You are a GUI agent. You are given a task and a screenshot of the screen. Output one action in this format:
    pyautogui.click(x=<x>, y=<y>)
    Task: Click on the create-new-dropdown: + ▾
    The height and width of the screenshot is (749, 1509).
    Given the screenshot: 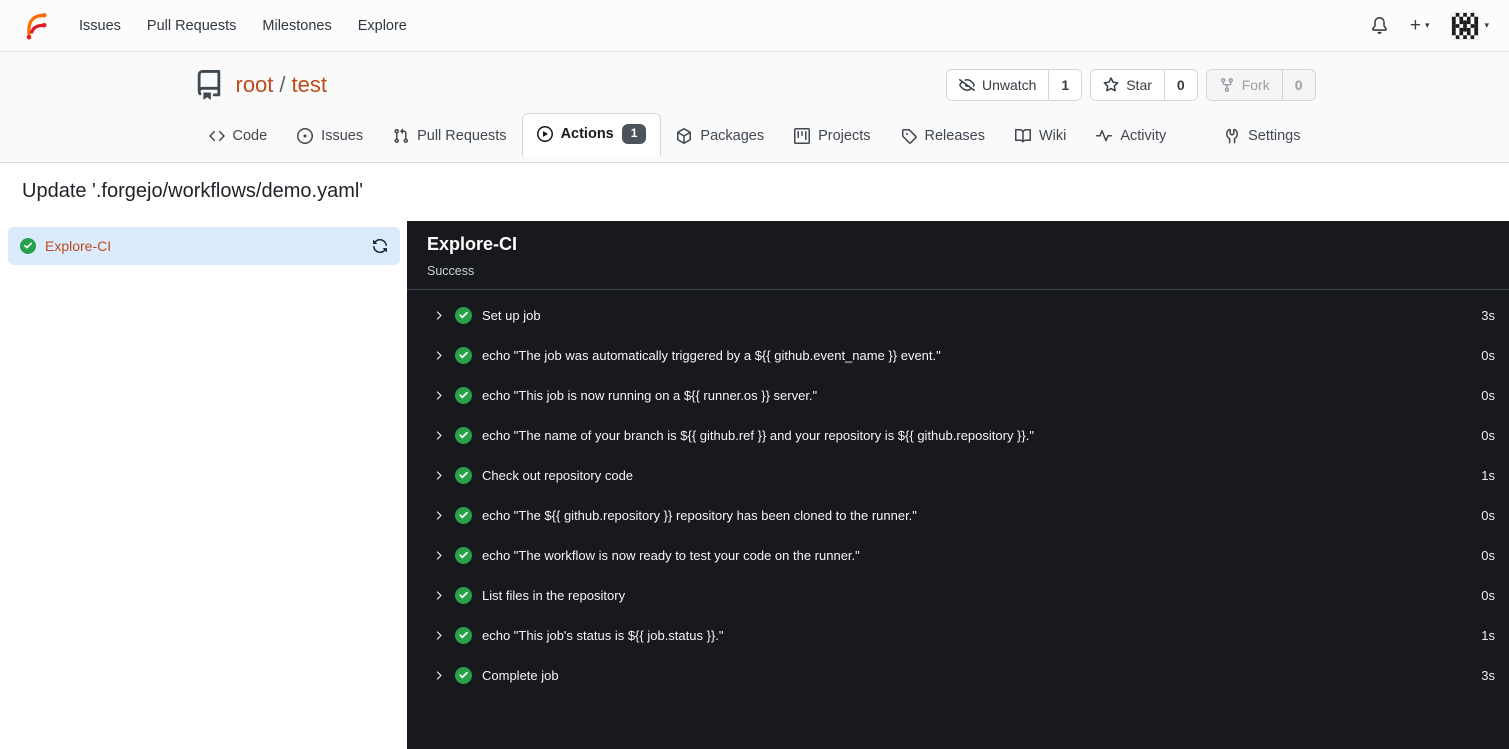 What is the action you would take?
    pyautogui.click(x=1420, y=25)
    